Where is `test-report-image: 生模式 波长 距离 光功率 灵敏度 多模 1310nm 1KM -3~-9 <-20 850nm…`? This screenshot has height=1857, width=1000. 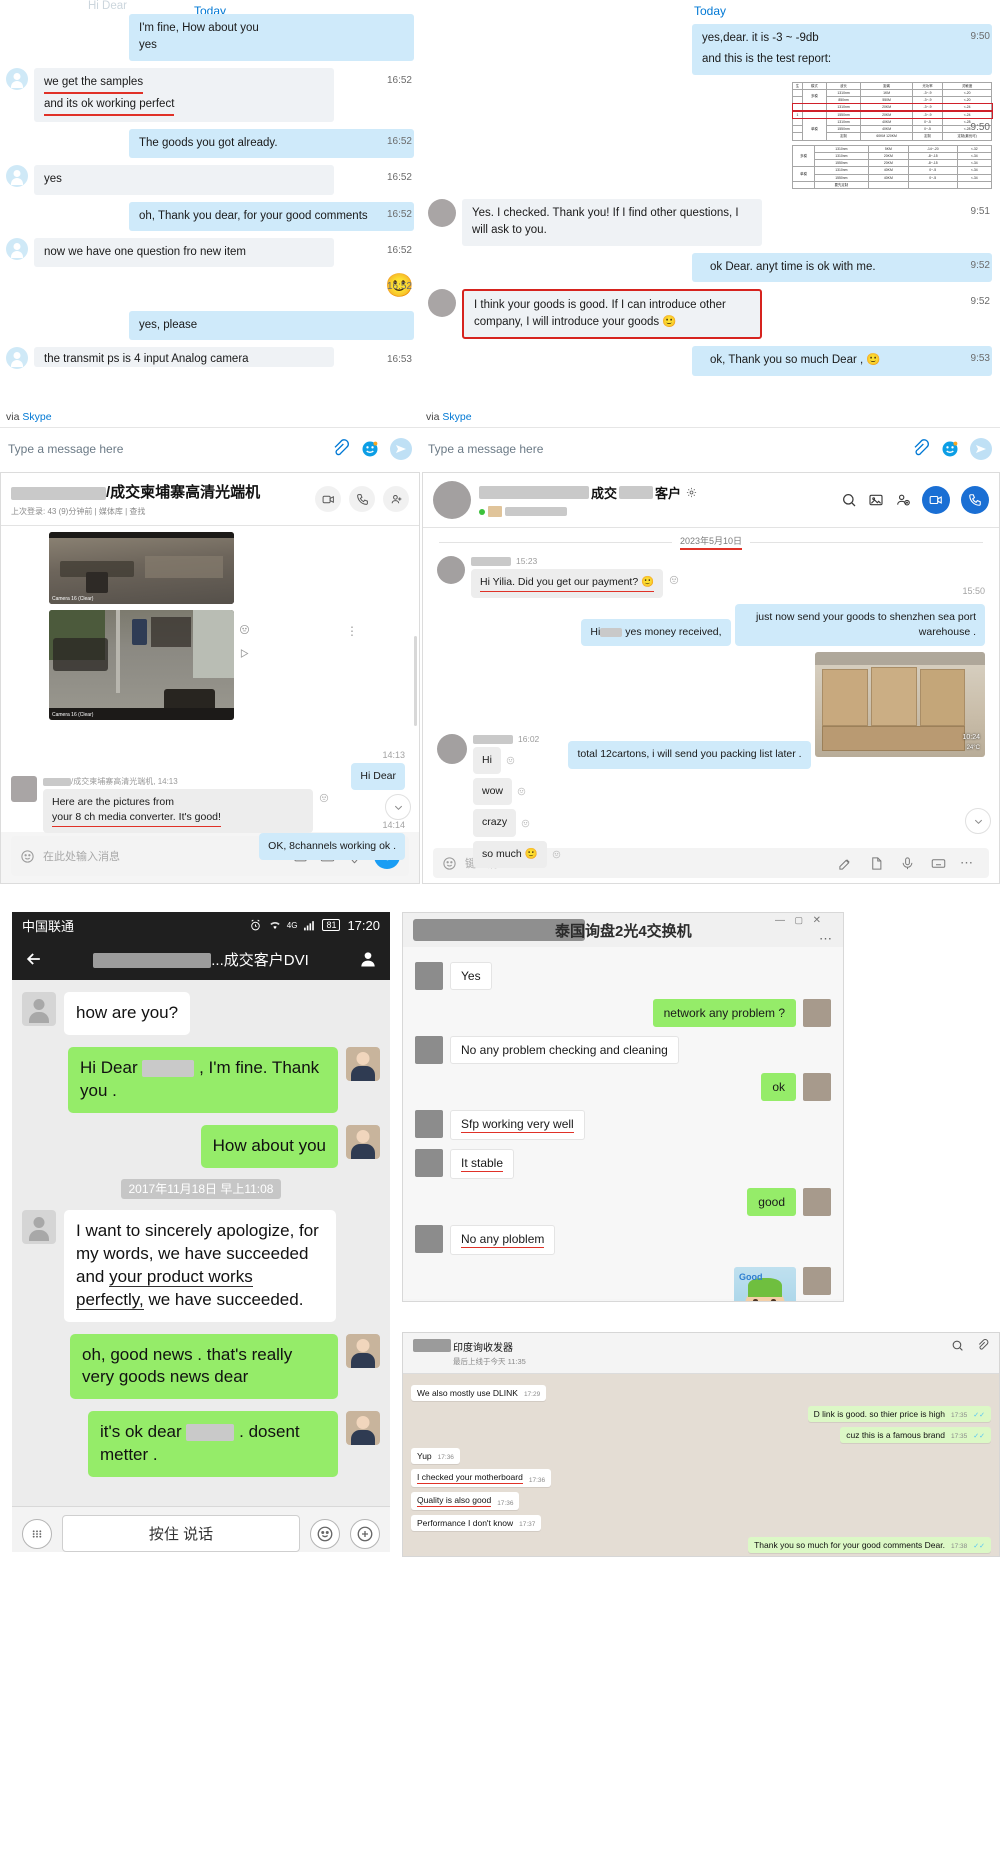
test-report-image: 生模式 波长 距离 光功率 灵敏度 多模 1310nm 1KM -3~-9 <-20 850nm… is located at coordinates (892, 135).